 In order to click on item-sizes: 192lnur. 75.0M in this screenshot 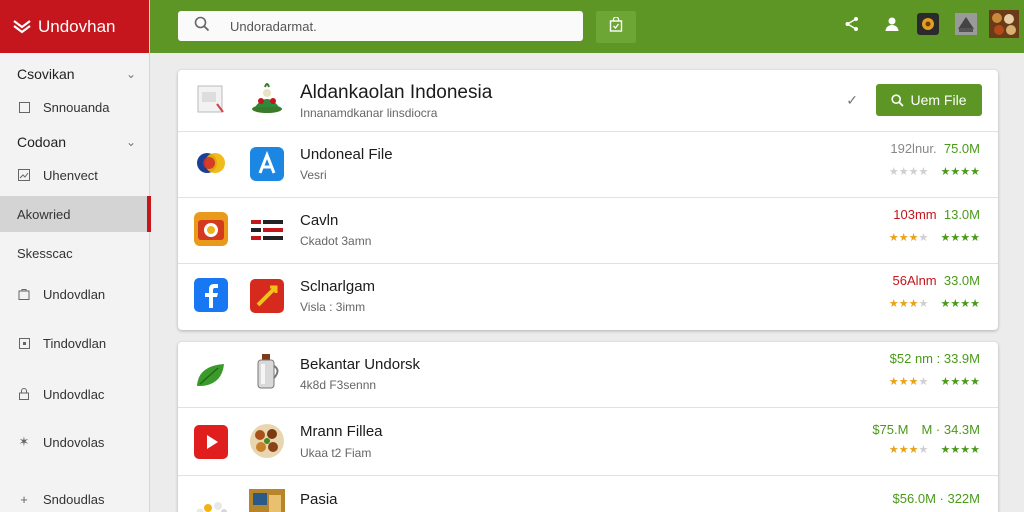, I will do `click(935, 148)`.